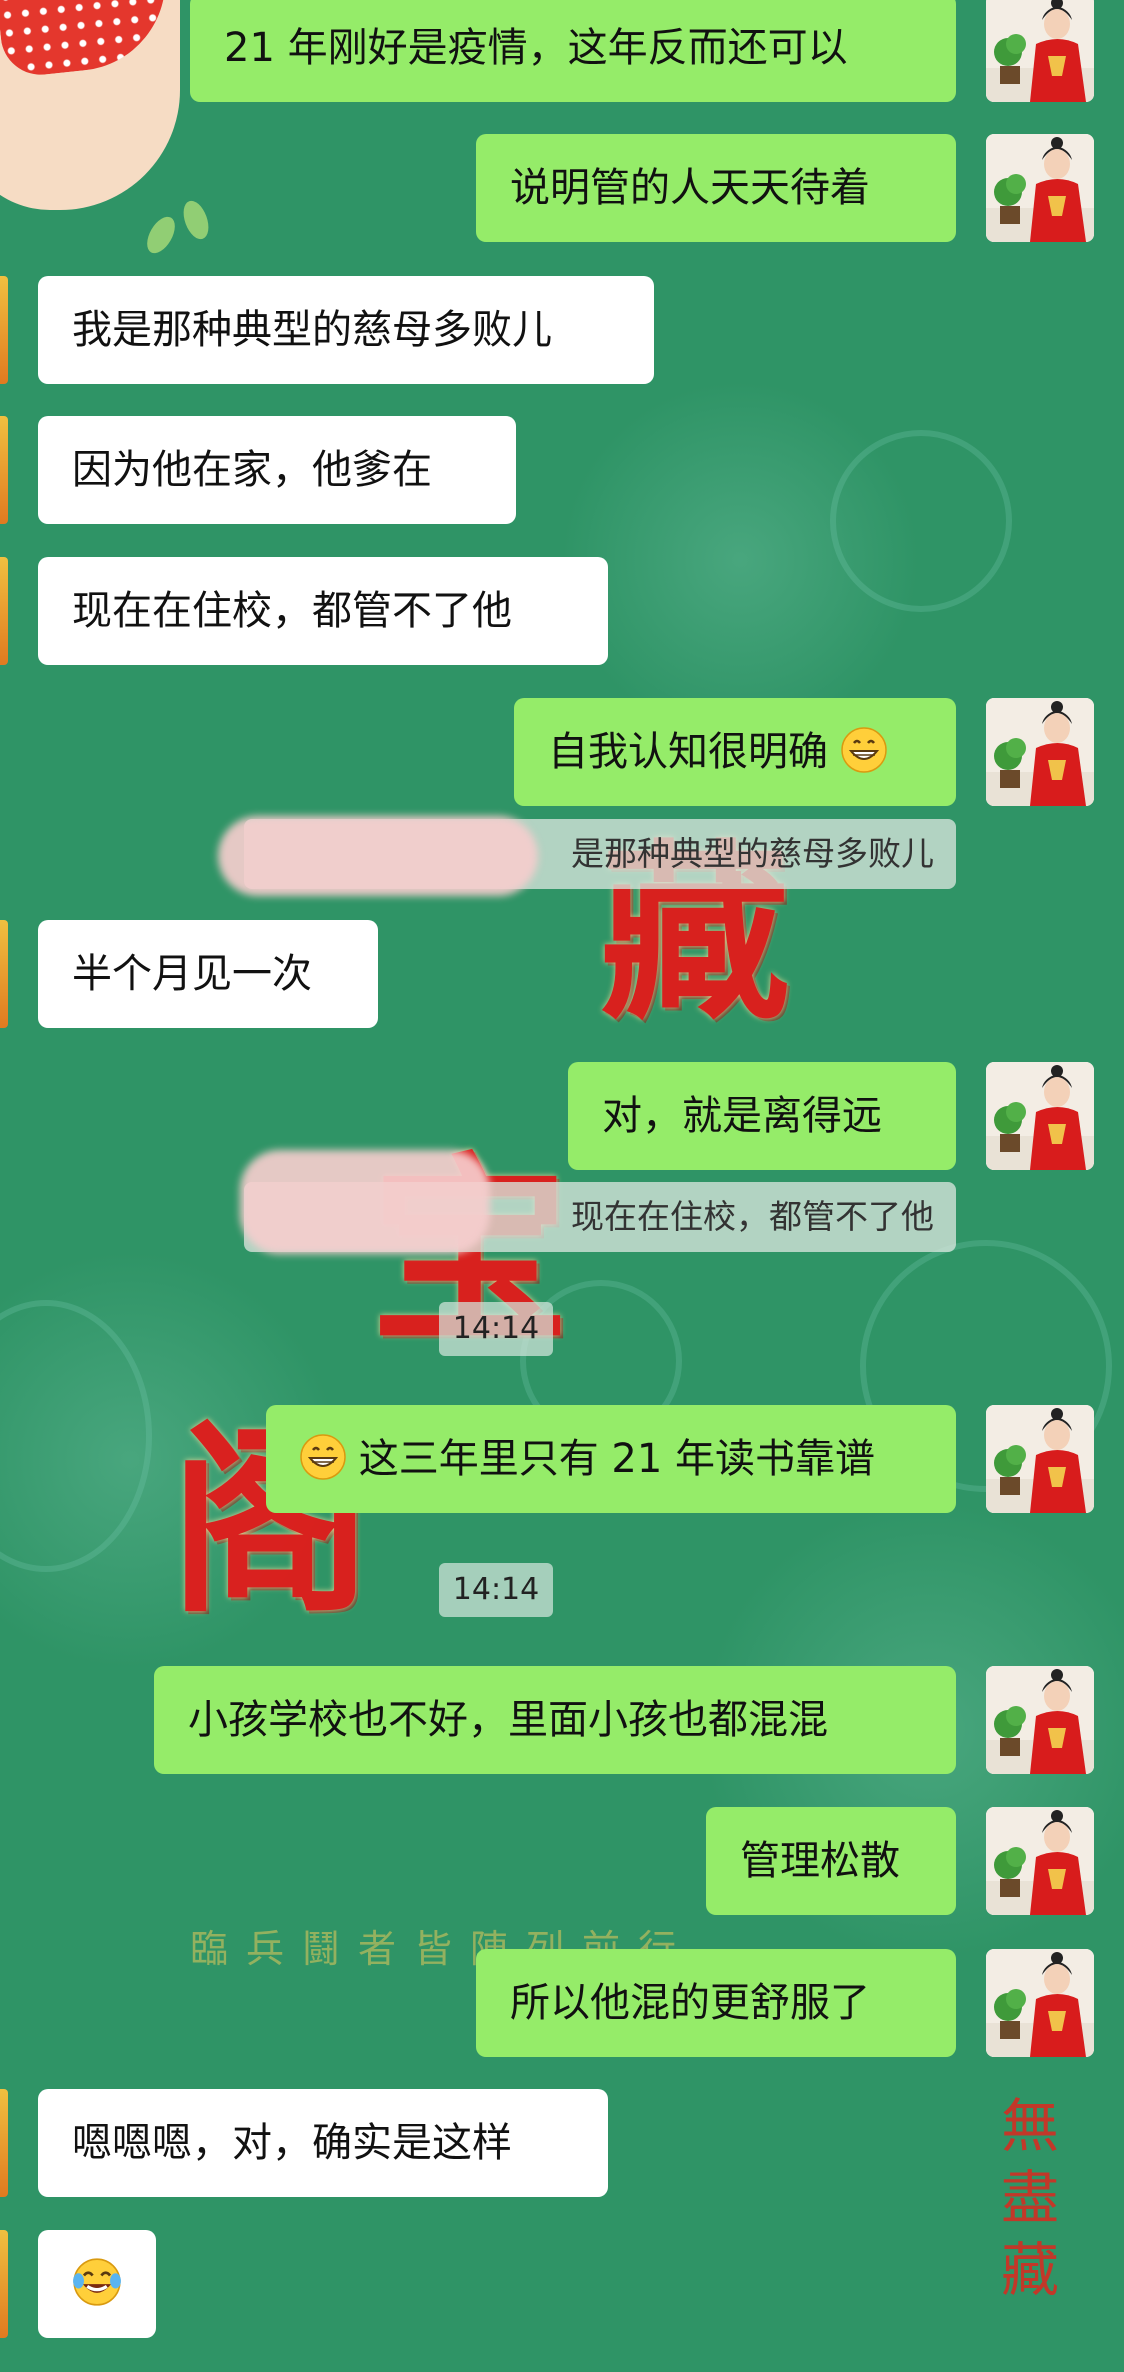 This screenshot has width=1124, height=2372. Describe the element at coordinates (740, 560) in the screenshot. I see `wallpaper-glow` at that location.